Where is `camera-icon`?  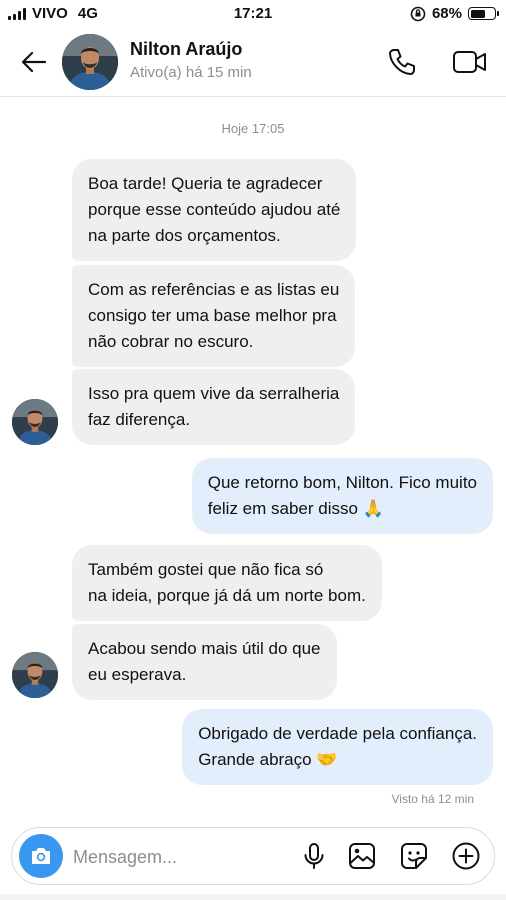
camera-icon is located at coordinates (41, 856).